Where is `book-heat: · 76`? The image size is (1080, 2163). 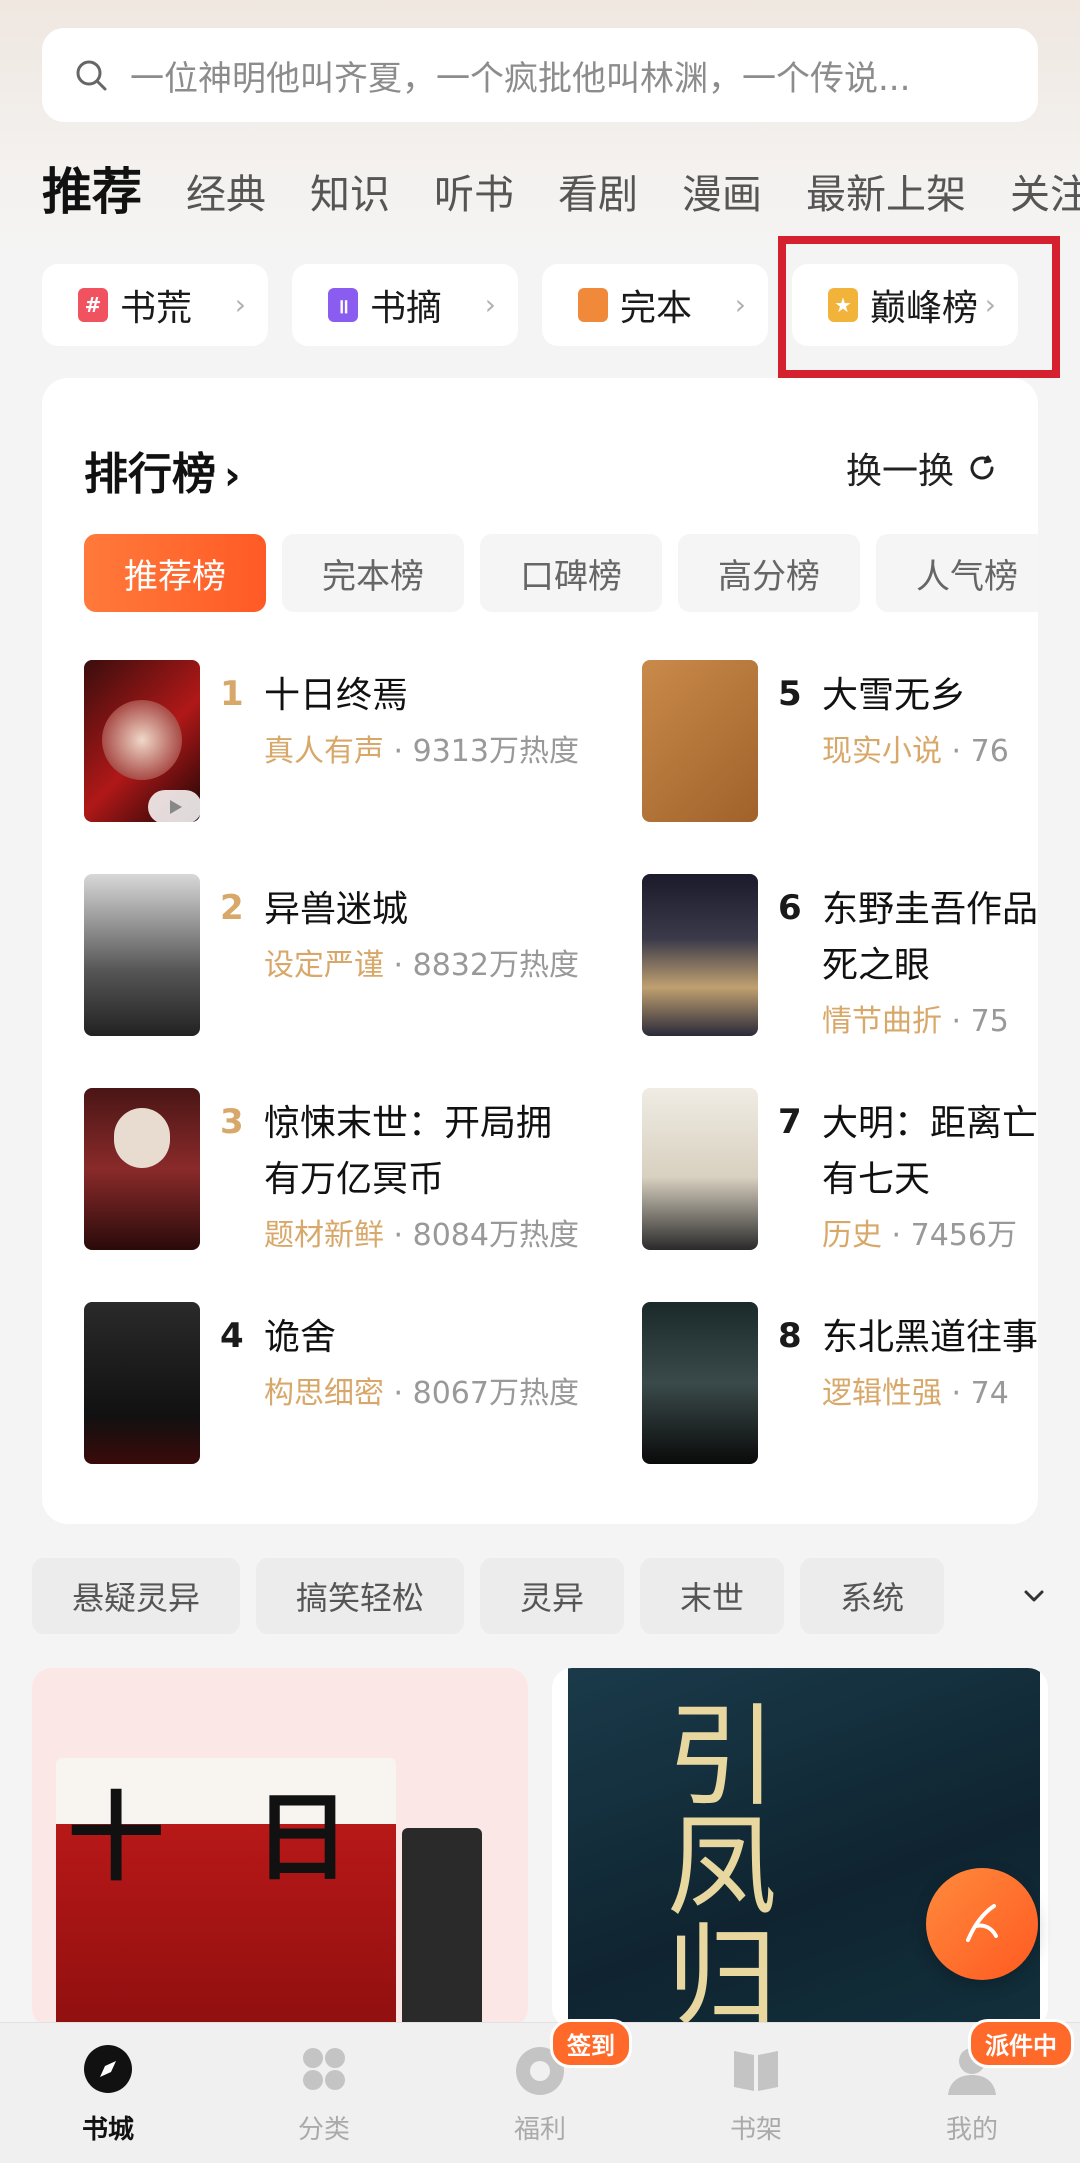
book-heat: · 76 is located at coordinates (975, 751).